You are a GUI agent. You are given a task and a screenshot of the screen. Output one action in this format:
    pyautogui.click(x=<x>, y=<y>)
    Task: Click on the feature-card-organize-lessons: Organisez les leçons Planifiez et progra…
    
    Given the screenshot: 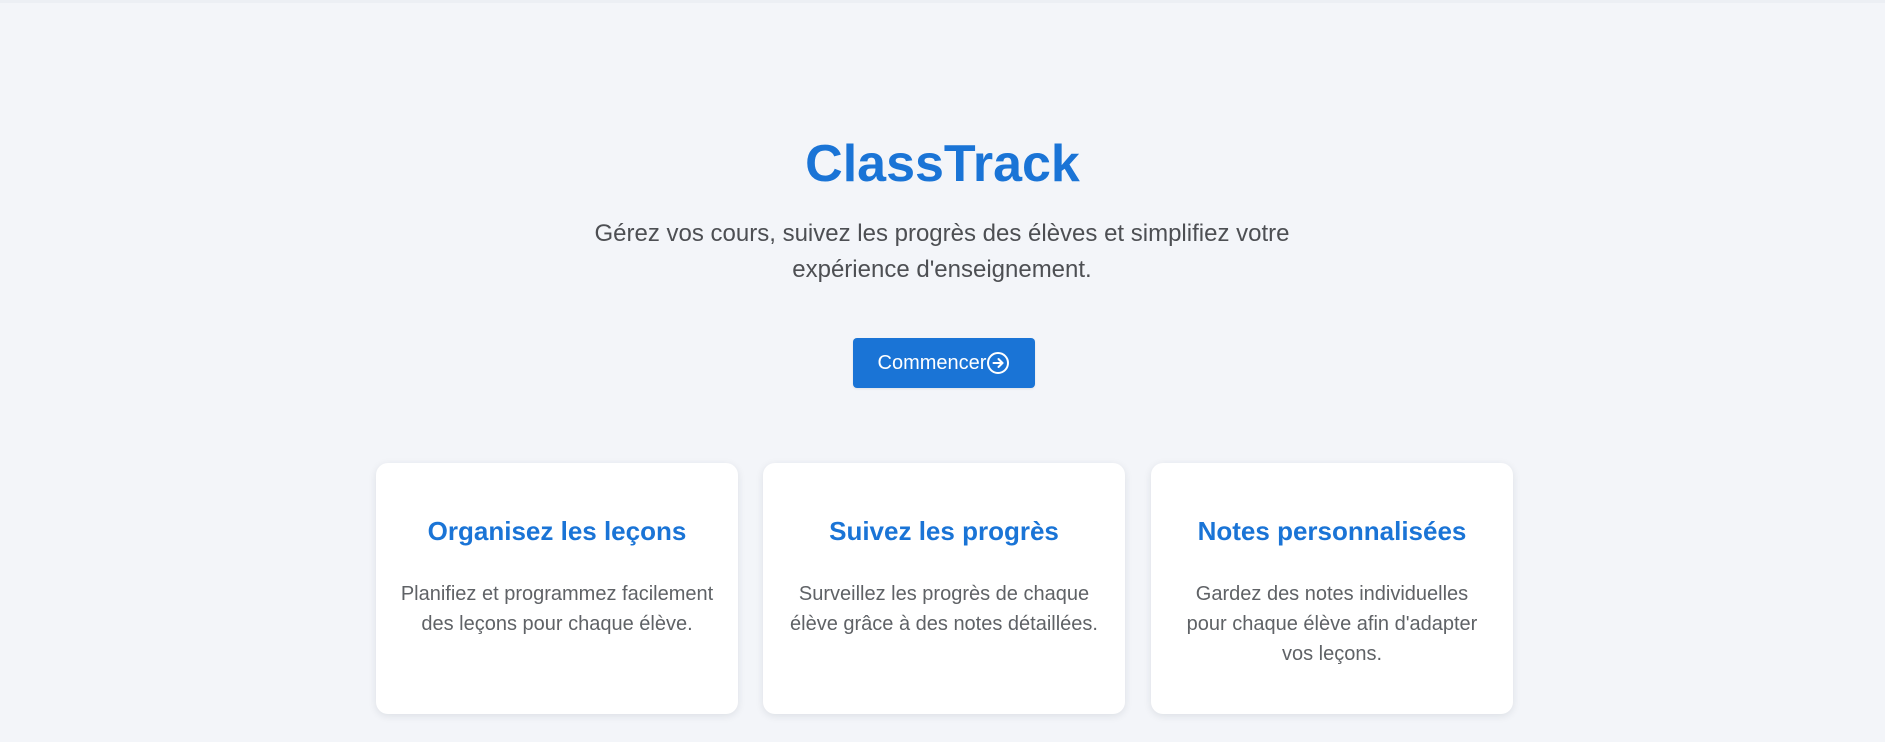 What is the action you would take?
    pyautogui.click(x=557, y=588)
    